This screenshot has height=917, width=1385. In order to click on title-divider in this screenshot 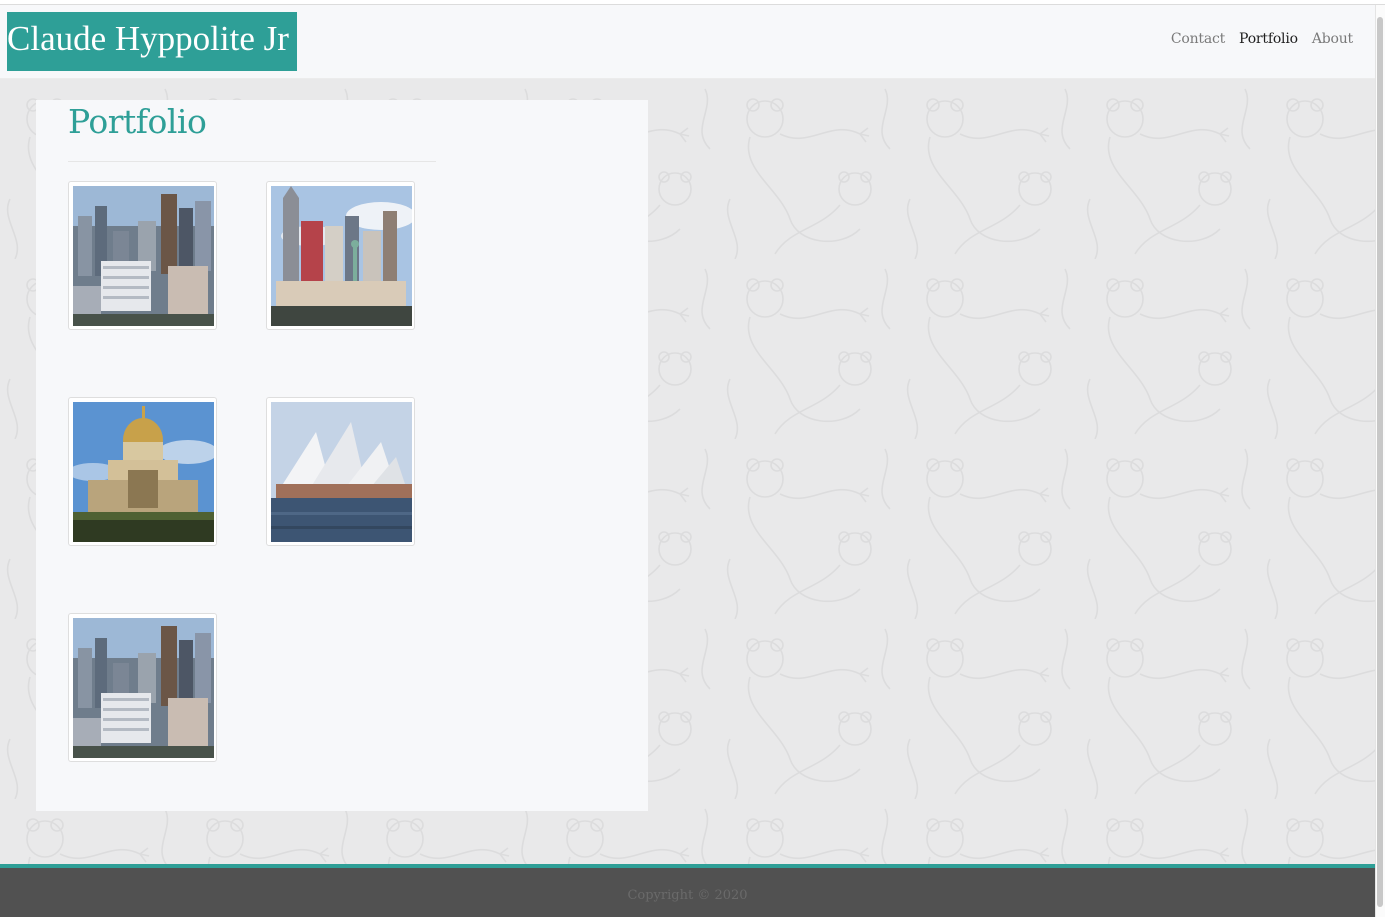, I will do `click(252, 161)`.